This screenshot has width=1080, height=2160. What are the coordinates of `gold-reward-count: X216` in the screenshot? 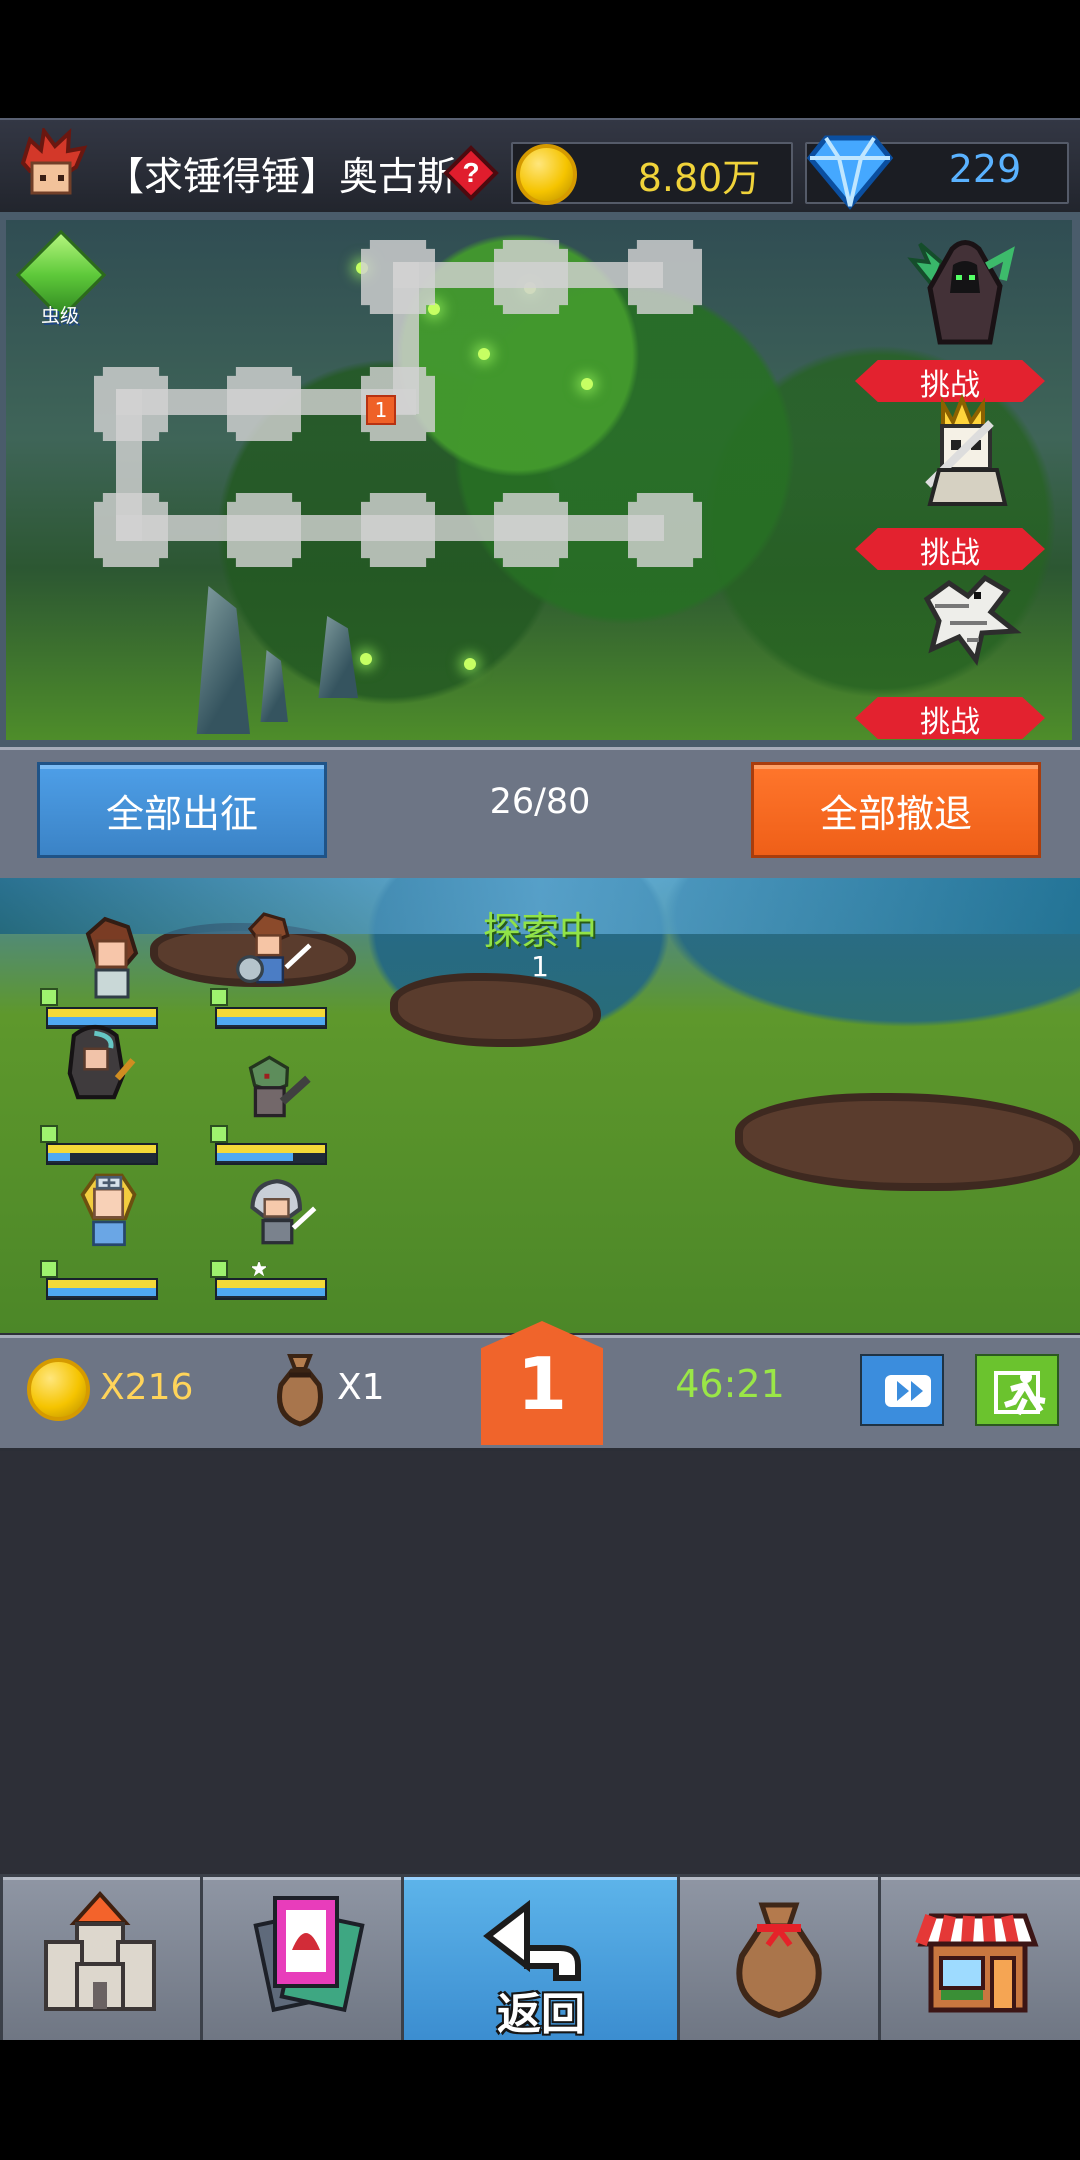 It's located at (147, 1387).